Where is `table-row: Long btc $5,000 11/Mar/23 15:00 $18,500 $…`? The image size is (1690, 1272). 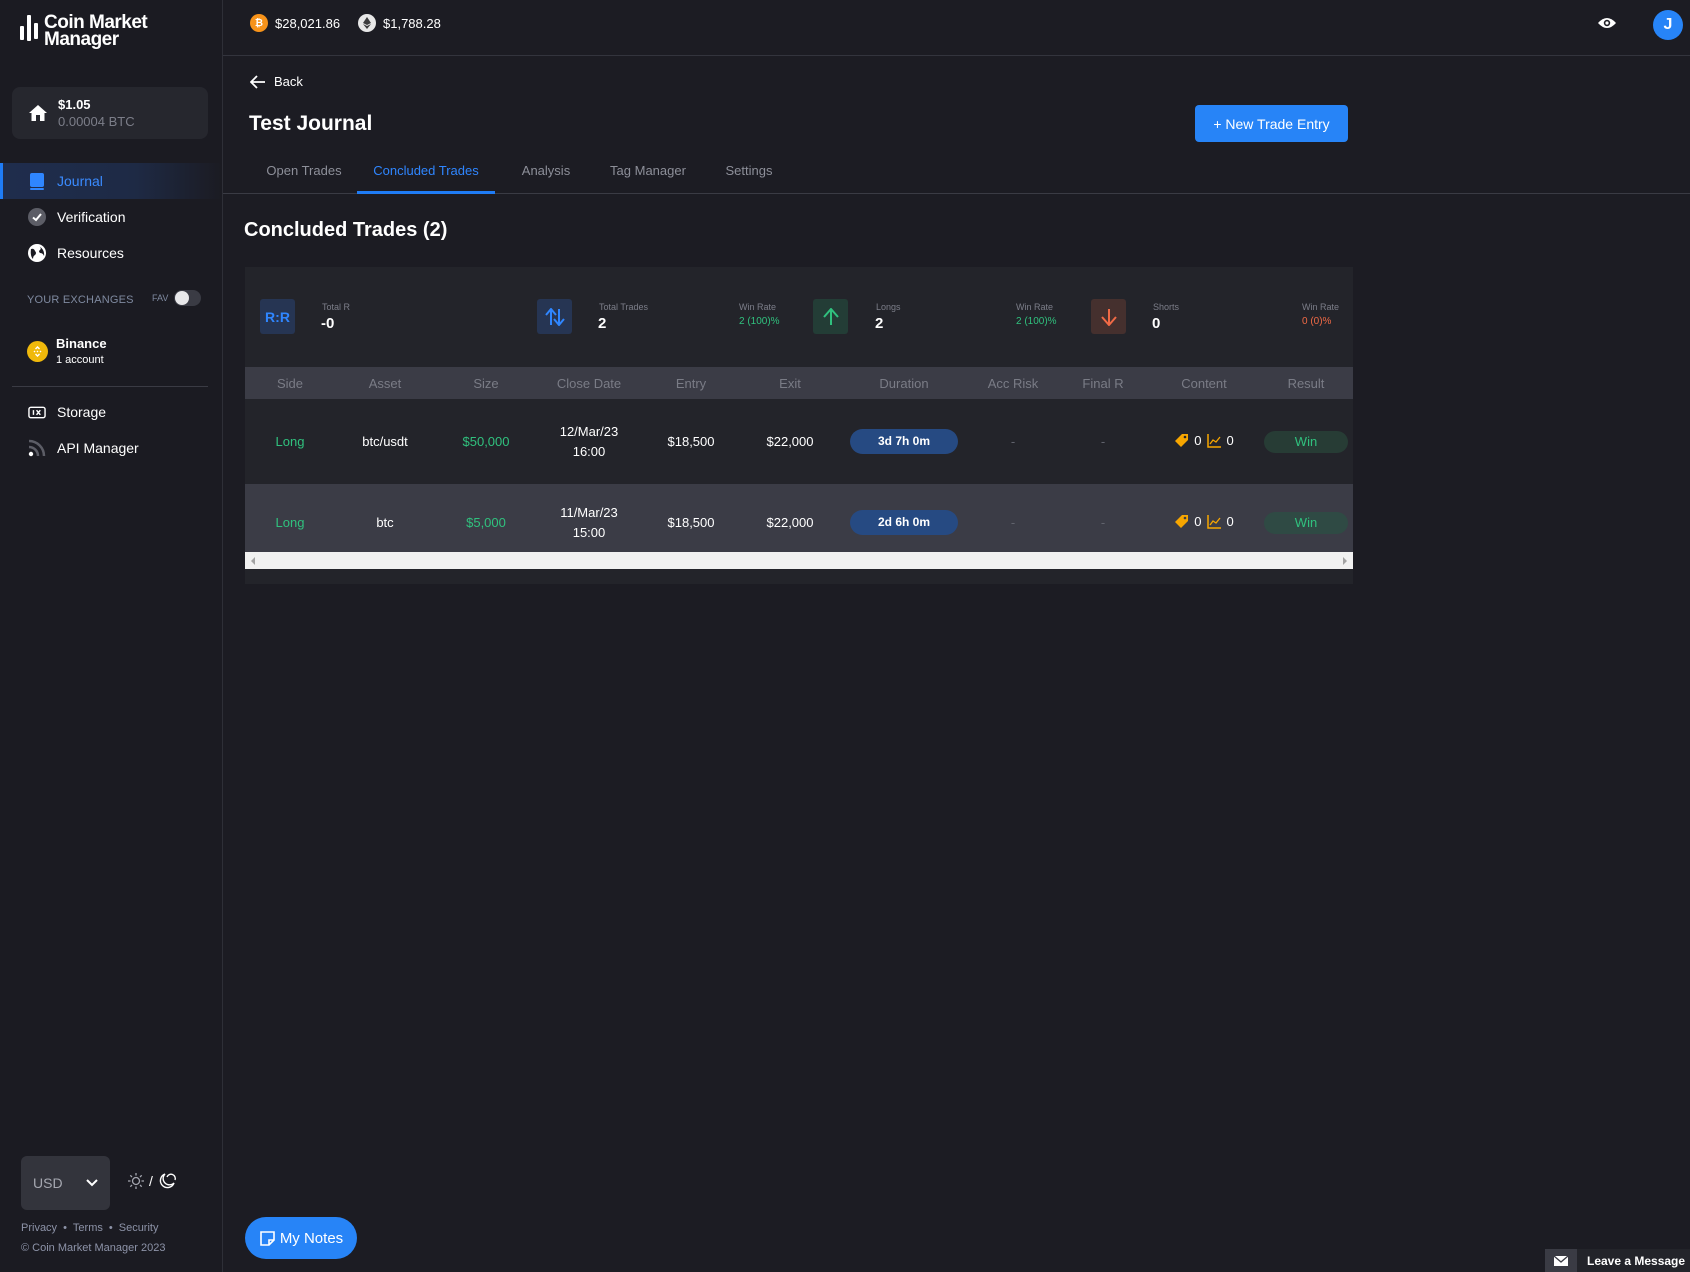 table-row: Long btc $5,000 11/Mar/23 15:00 $18,500 $… is located at coordinates (799, 522).